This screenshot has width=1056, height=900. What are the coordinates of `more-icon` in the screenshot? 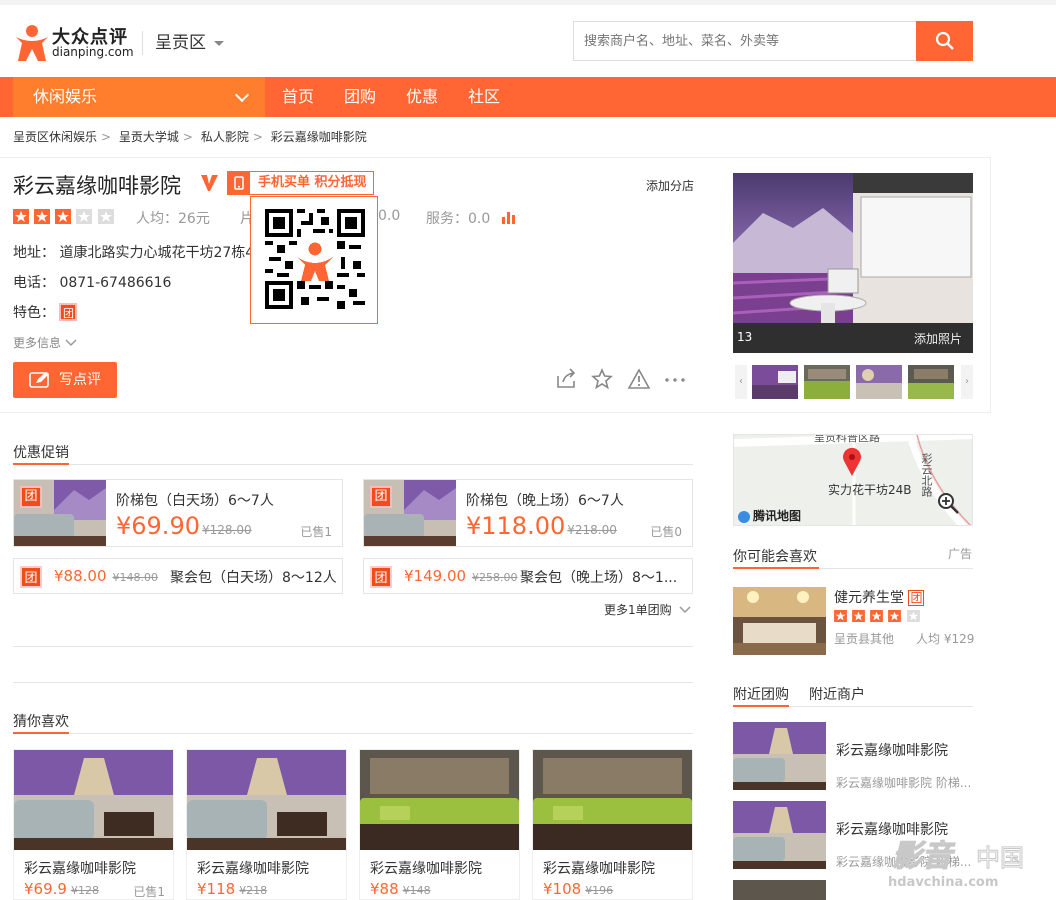 It's located at (675, 379).